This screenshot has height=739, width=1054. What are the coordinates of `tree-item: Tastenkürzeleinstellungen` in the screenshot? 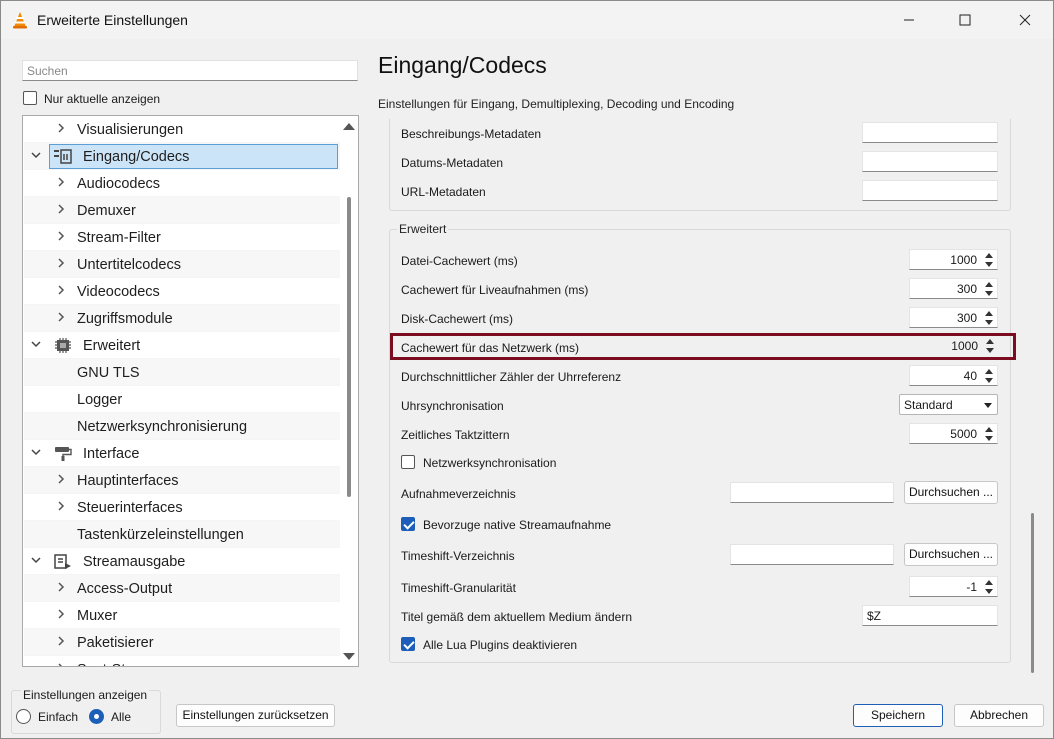 It's located at (183, 534).